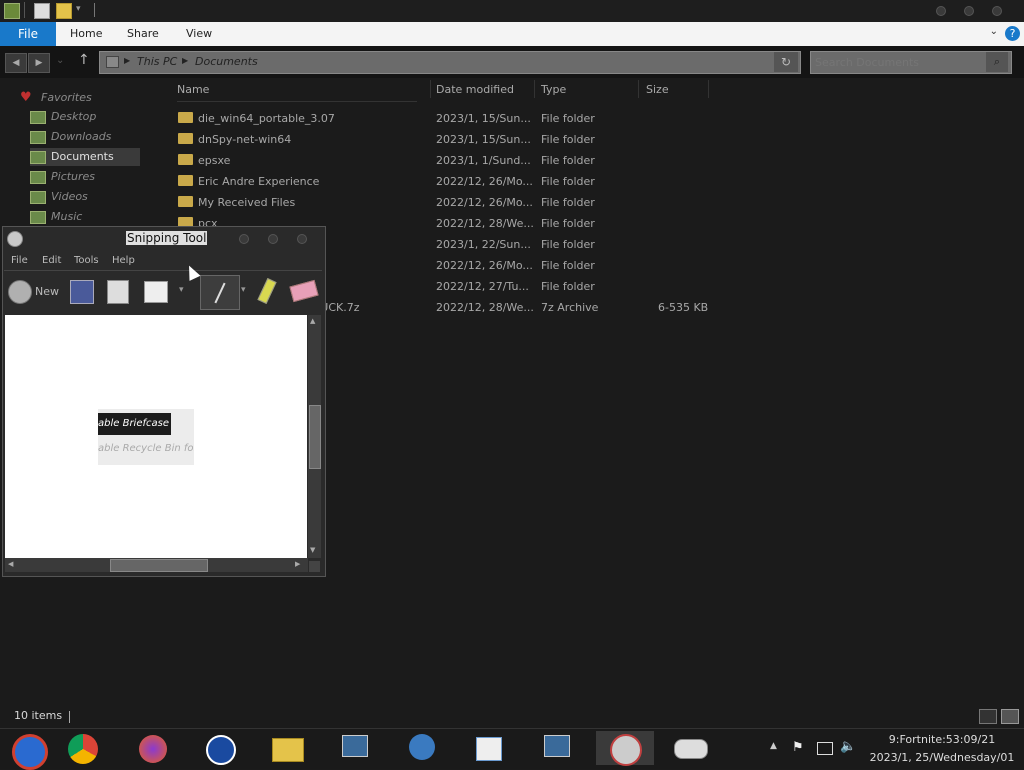 This screenshot has height=770, width=1024. Describe the element at coordinates (84, 60) in the screenshot. I see `up-arrow-icon: ↑` at that location.